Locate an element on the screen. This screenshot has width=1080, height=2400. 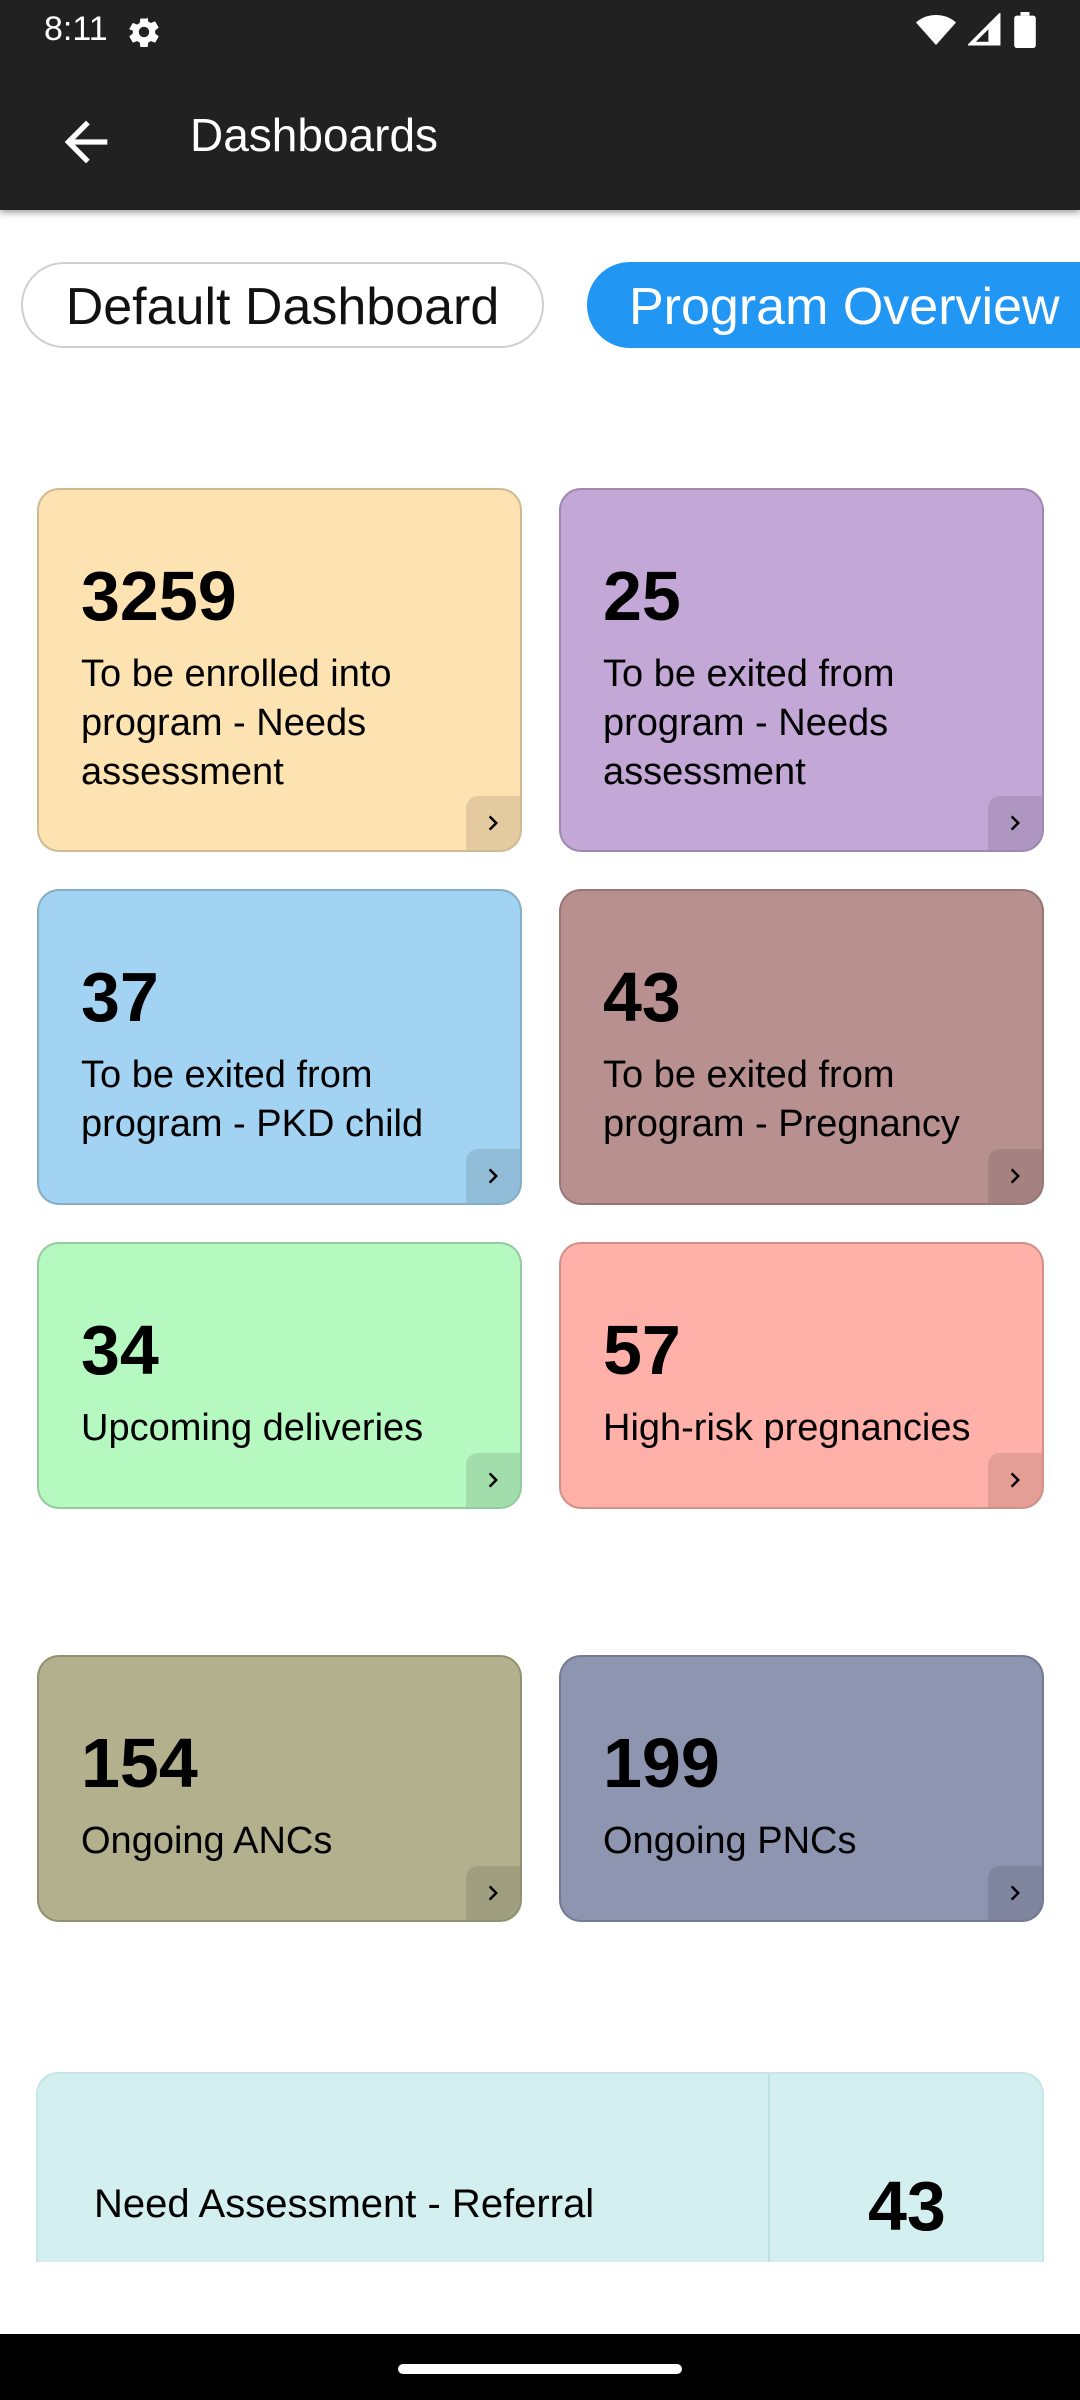
status-time: 8:11 is located at coordinates (76, 29).